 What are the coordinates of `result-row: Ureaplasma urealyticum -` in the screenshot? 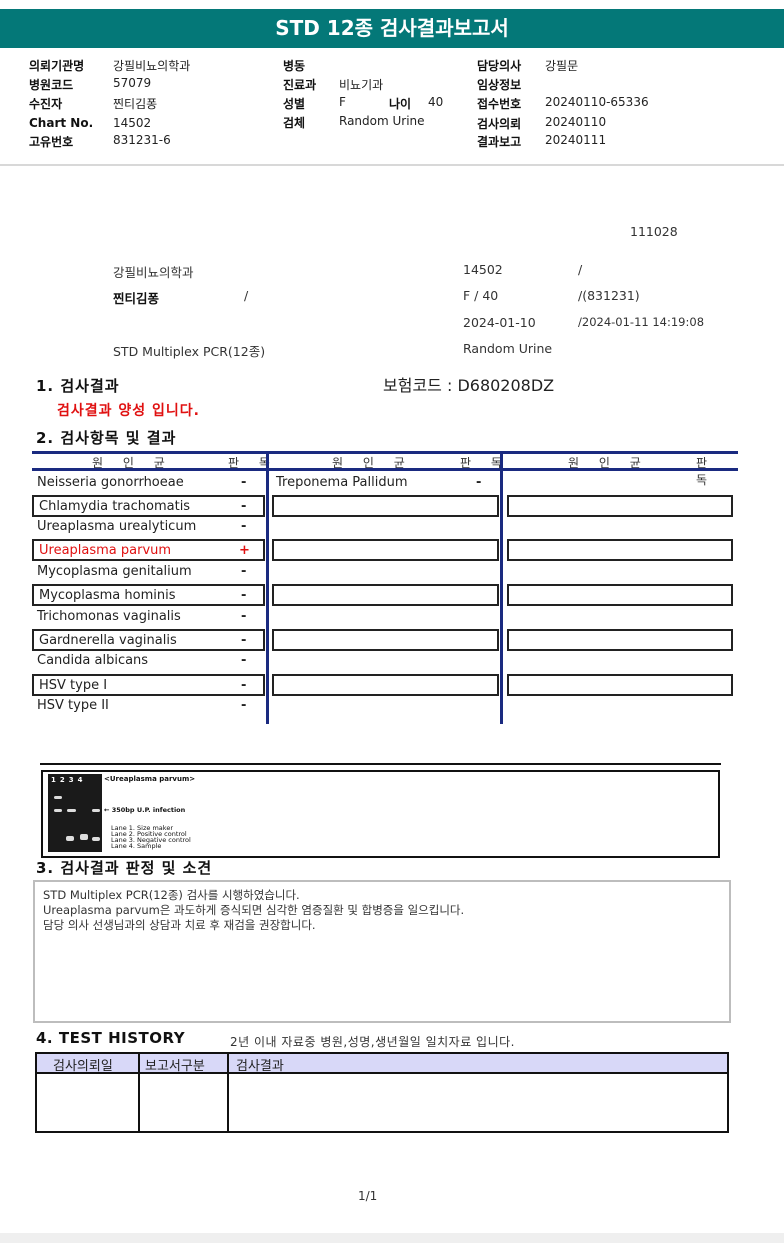 It's located at (148, 528).